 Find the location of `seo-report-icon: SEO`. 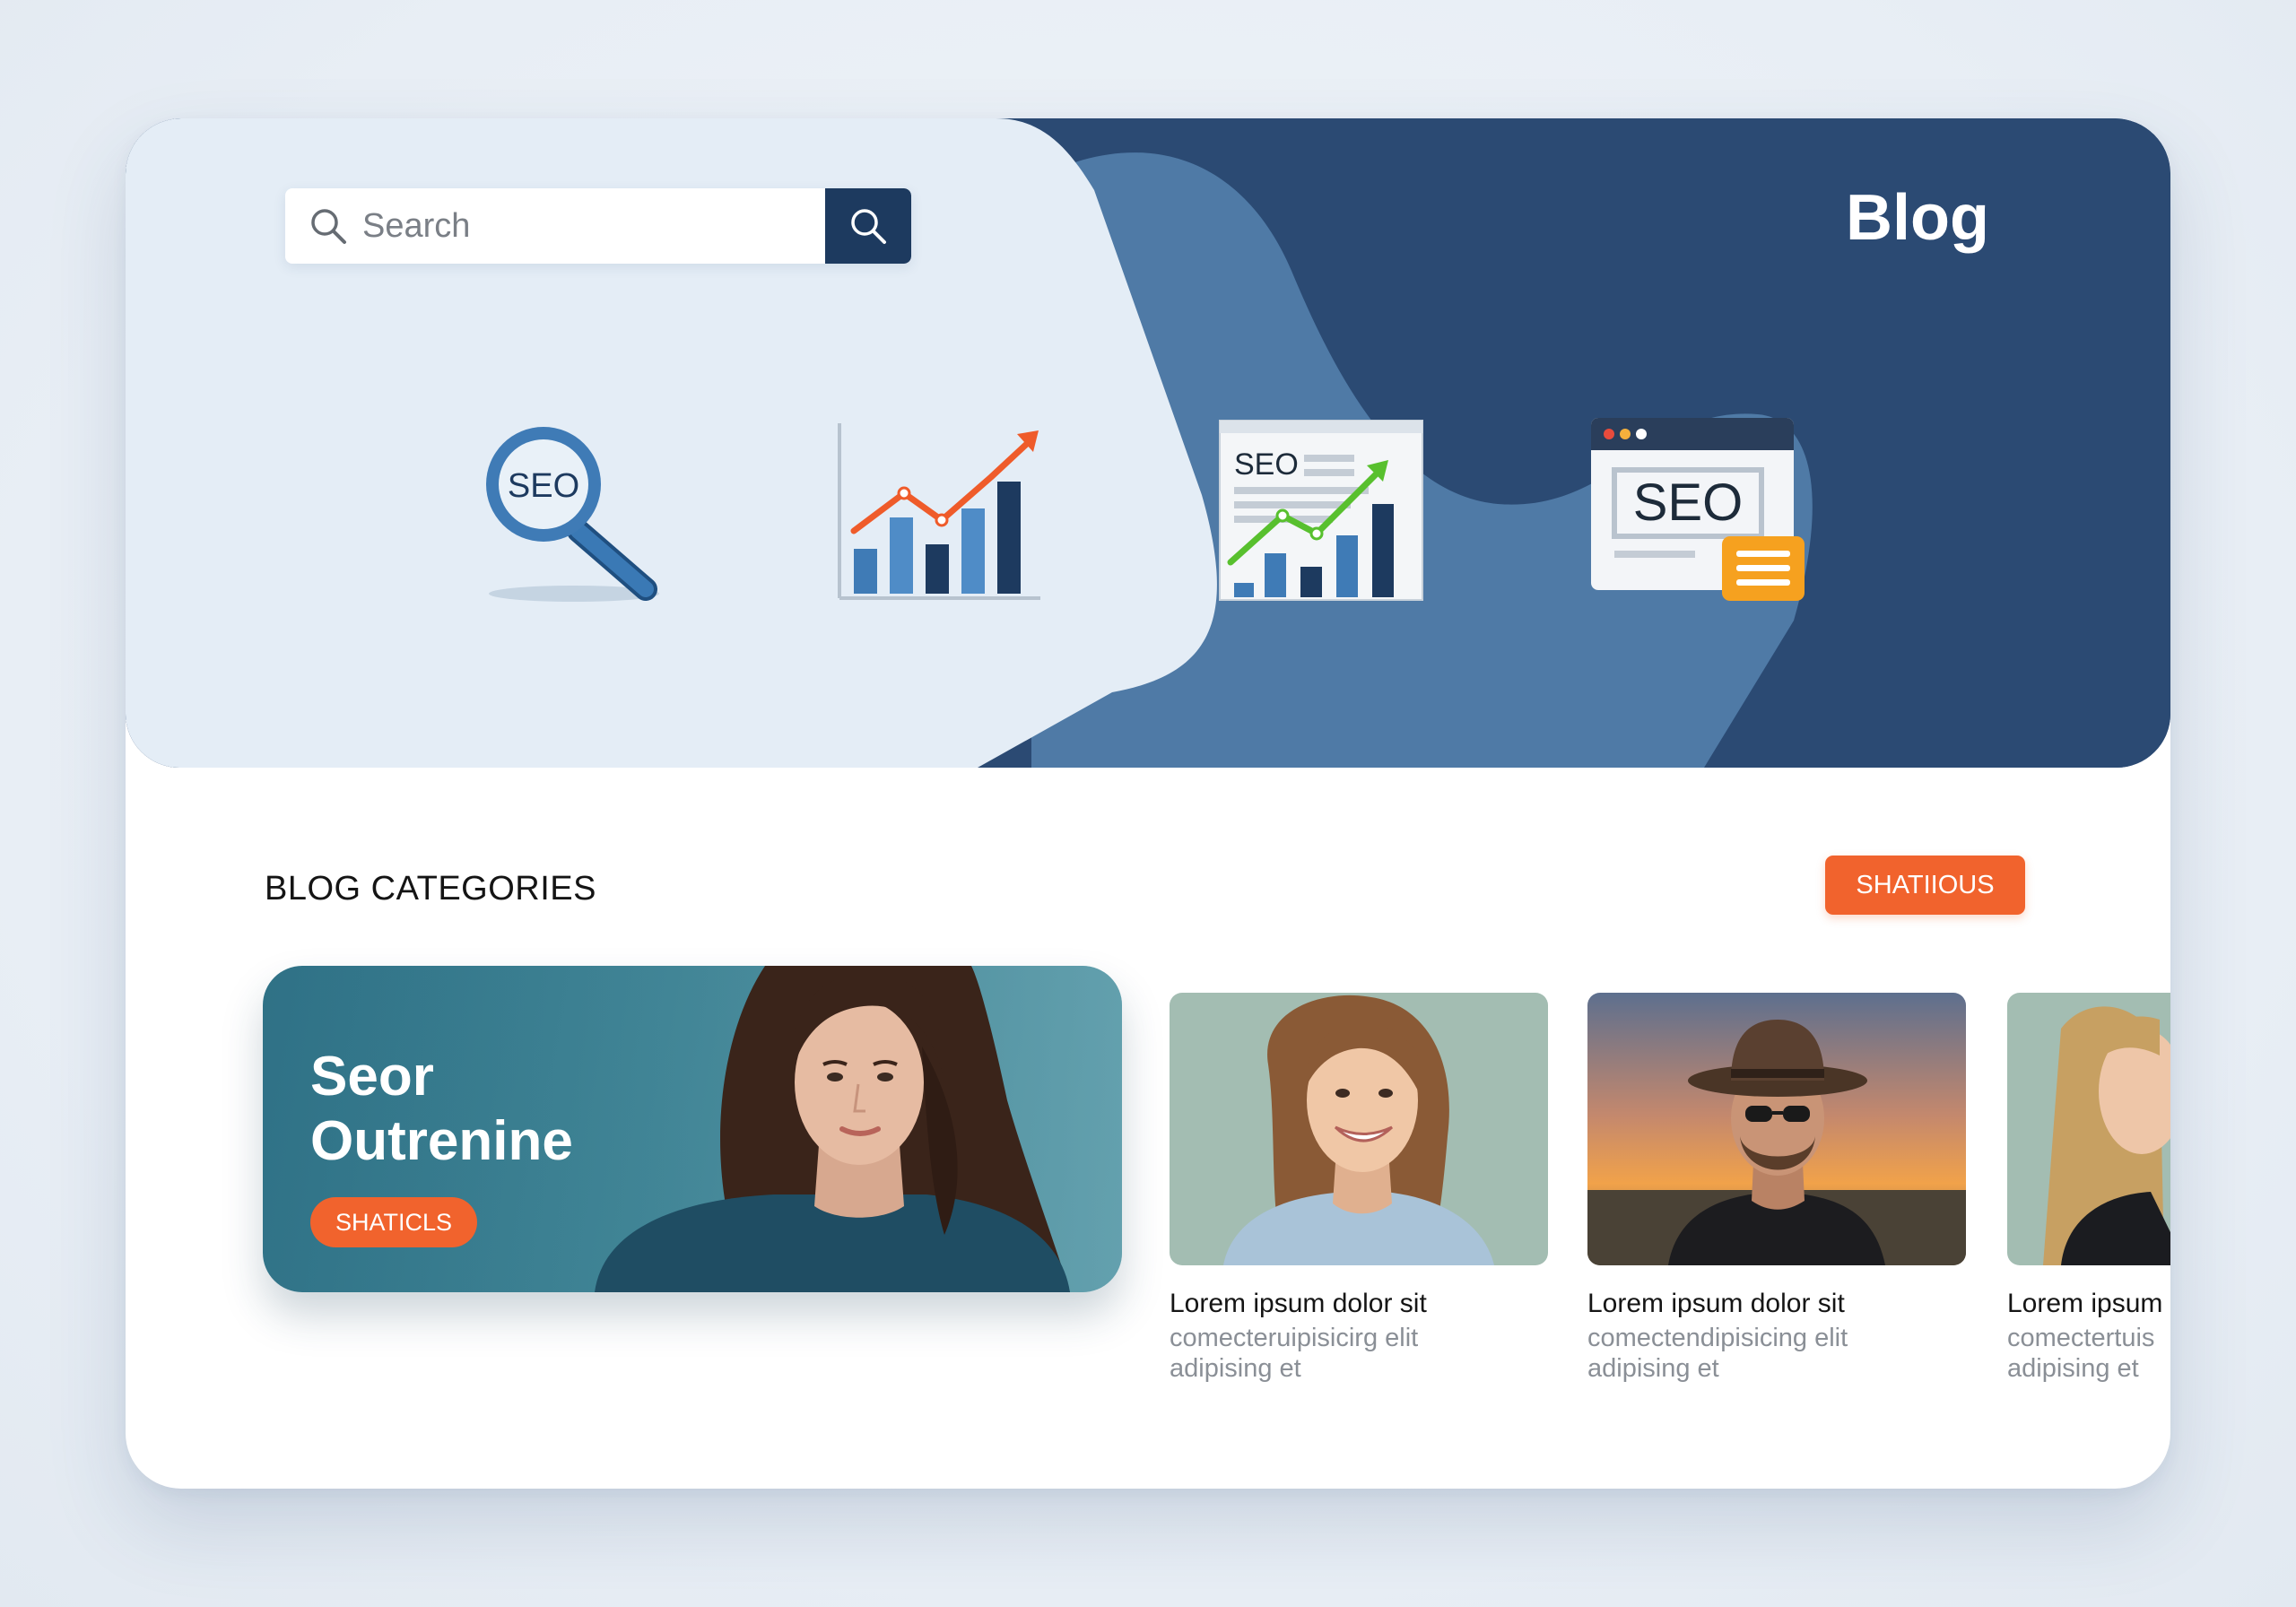

seo-report-icon: SEO is located at coordinates (1321, 511).